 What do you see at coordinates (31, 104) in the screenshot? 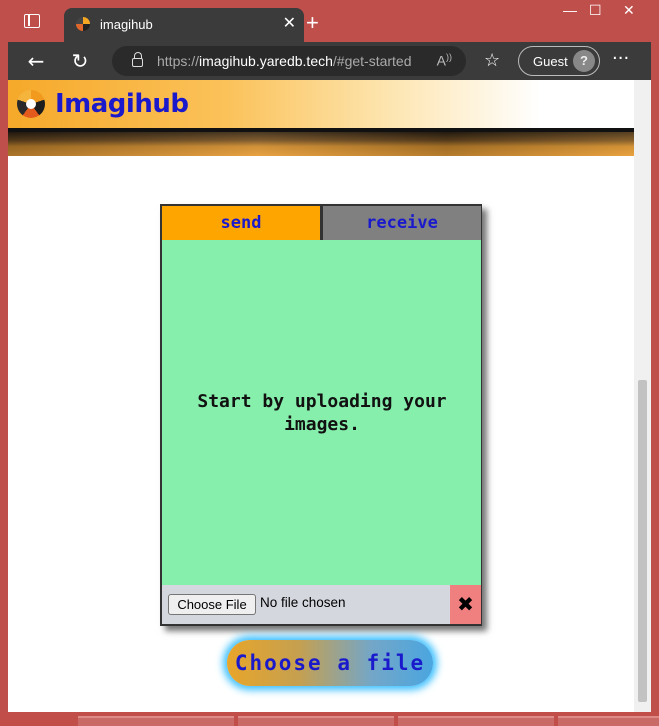
I see `imagihub-logo-icon` at bounding box center [31, 104].